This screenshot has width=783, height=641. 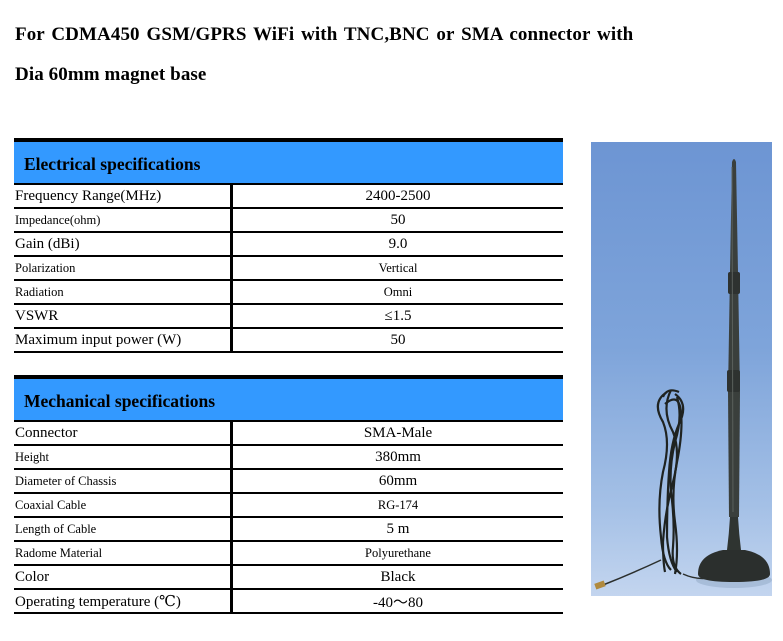 What do you see at coordinates (733, 381) in the screenshot?
I see `whip-ring-lower` at bounding box center [733, 381].